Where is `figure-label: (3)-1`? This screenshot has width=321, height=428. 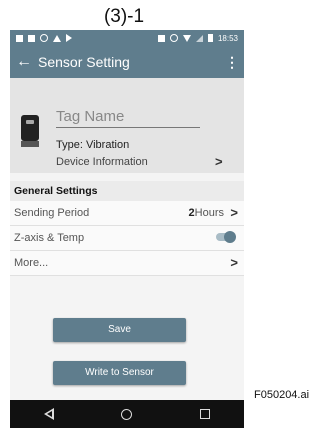
figure-label: (3)-1 is located at coordinates (124, 16).